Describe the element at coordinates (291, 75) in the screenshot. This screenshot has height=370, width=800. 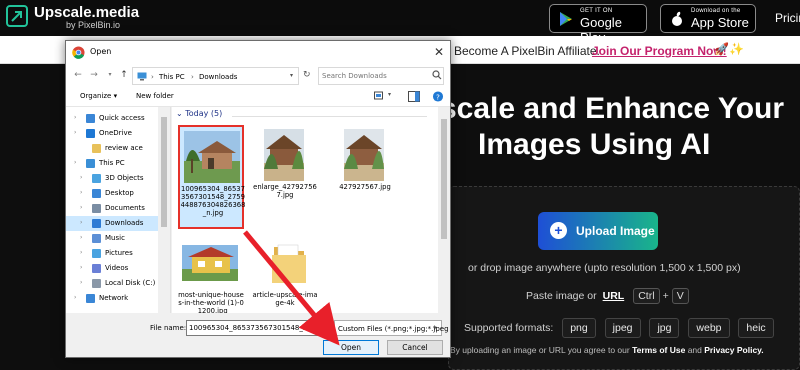
I see `address-dropdown-icon: ▾` at that location.